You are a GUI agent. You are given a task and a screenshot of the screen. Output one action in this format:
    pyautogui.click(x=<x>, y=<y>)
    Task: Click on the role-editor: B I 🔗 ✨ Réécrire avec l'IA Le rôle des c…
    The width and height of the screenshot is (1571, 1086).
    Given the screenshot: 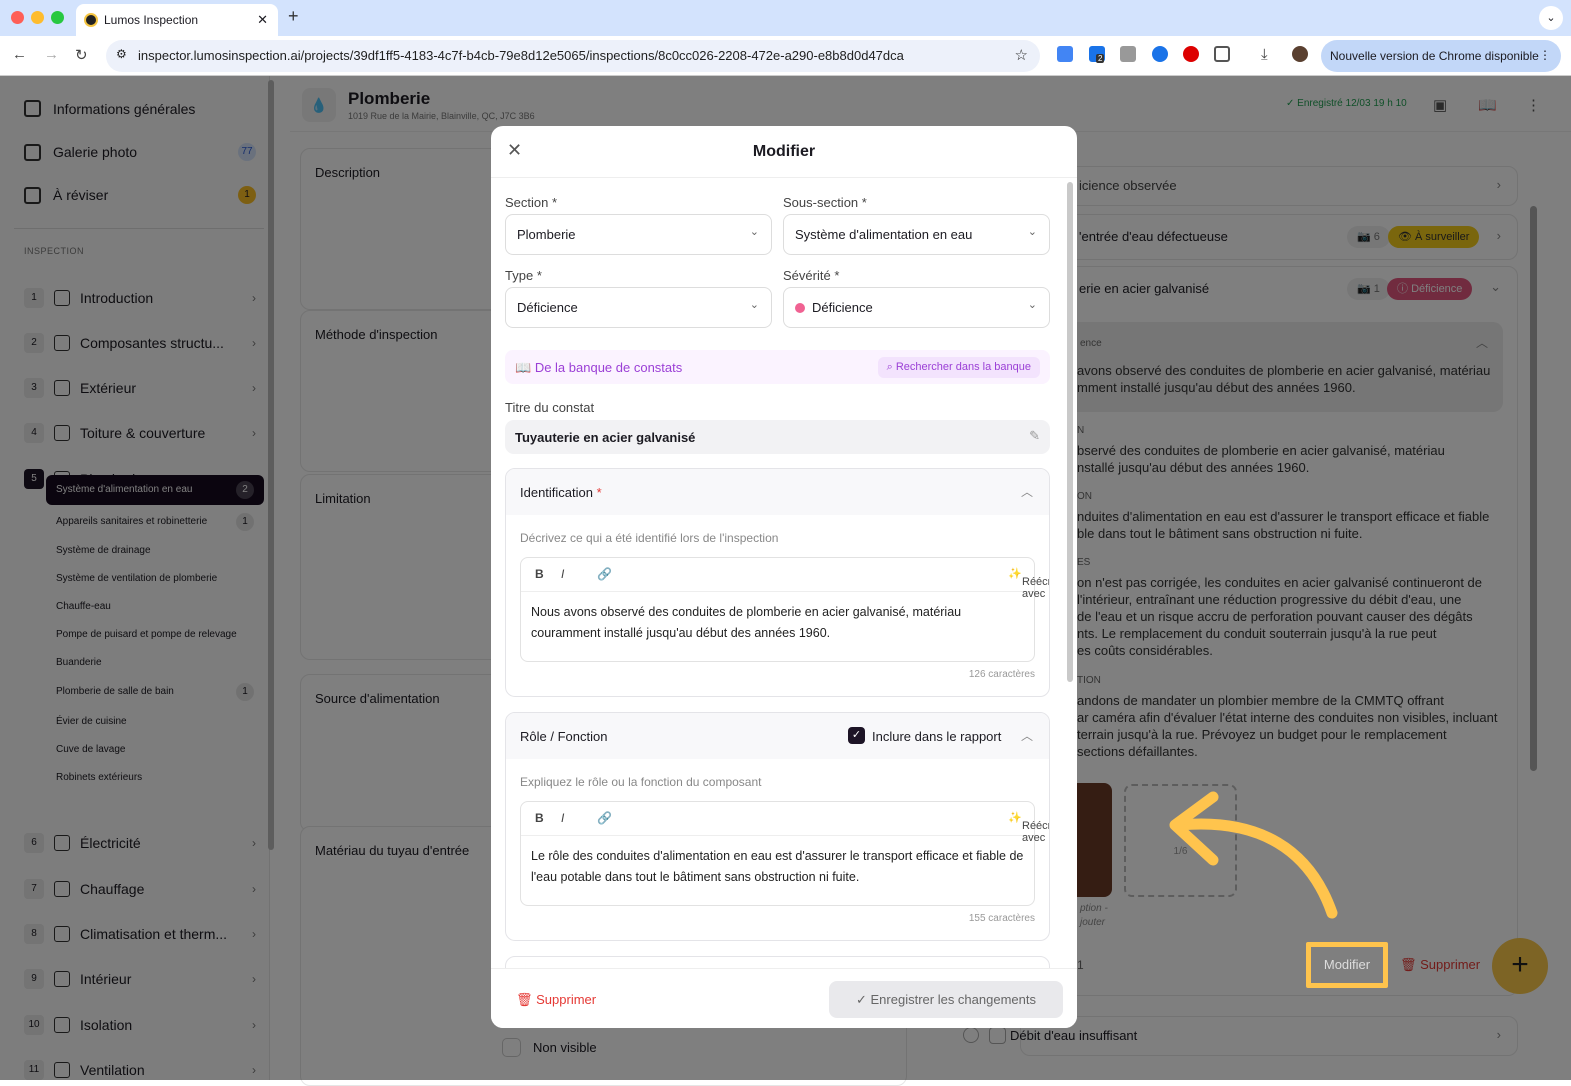 What is the action you would take?
    pyautogui.click(x=784, y=853)
    